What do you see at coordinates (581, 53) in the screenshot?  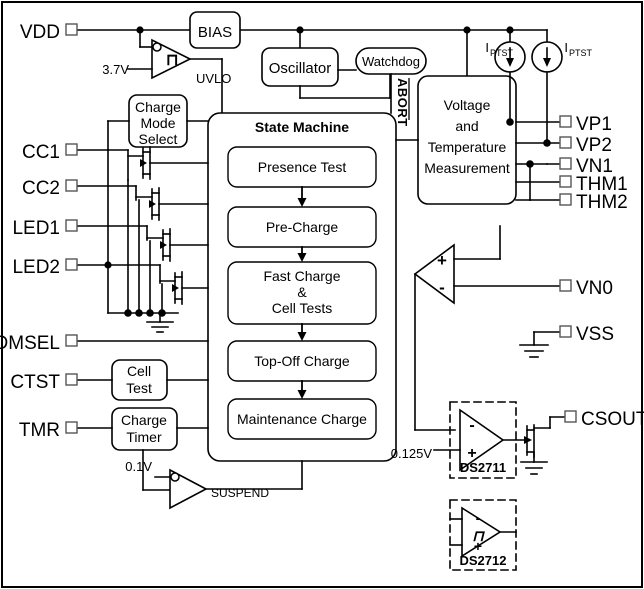 I see `iptst-right-subscript: PTST` at bounding box center [581, 53].